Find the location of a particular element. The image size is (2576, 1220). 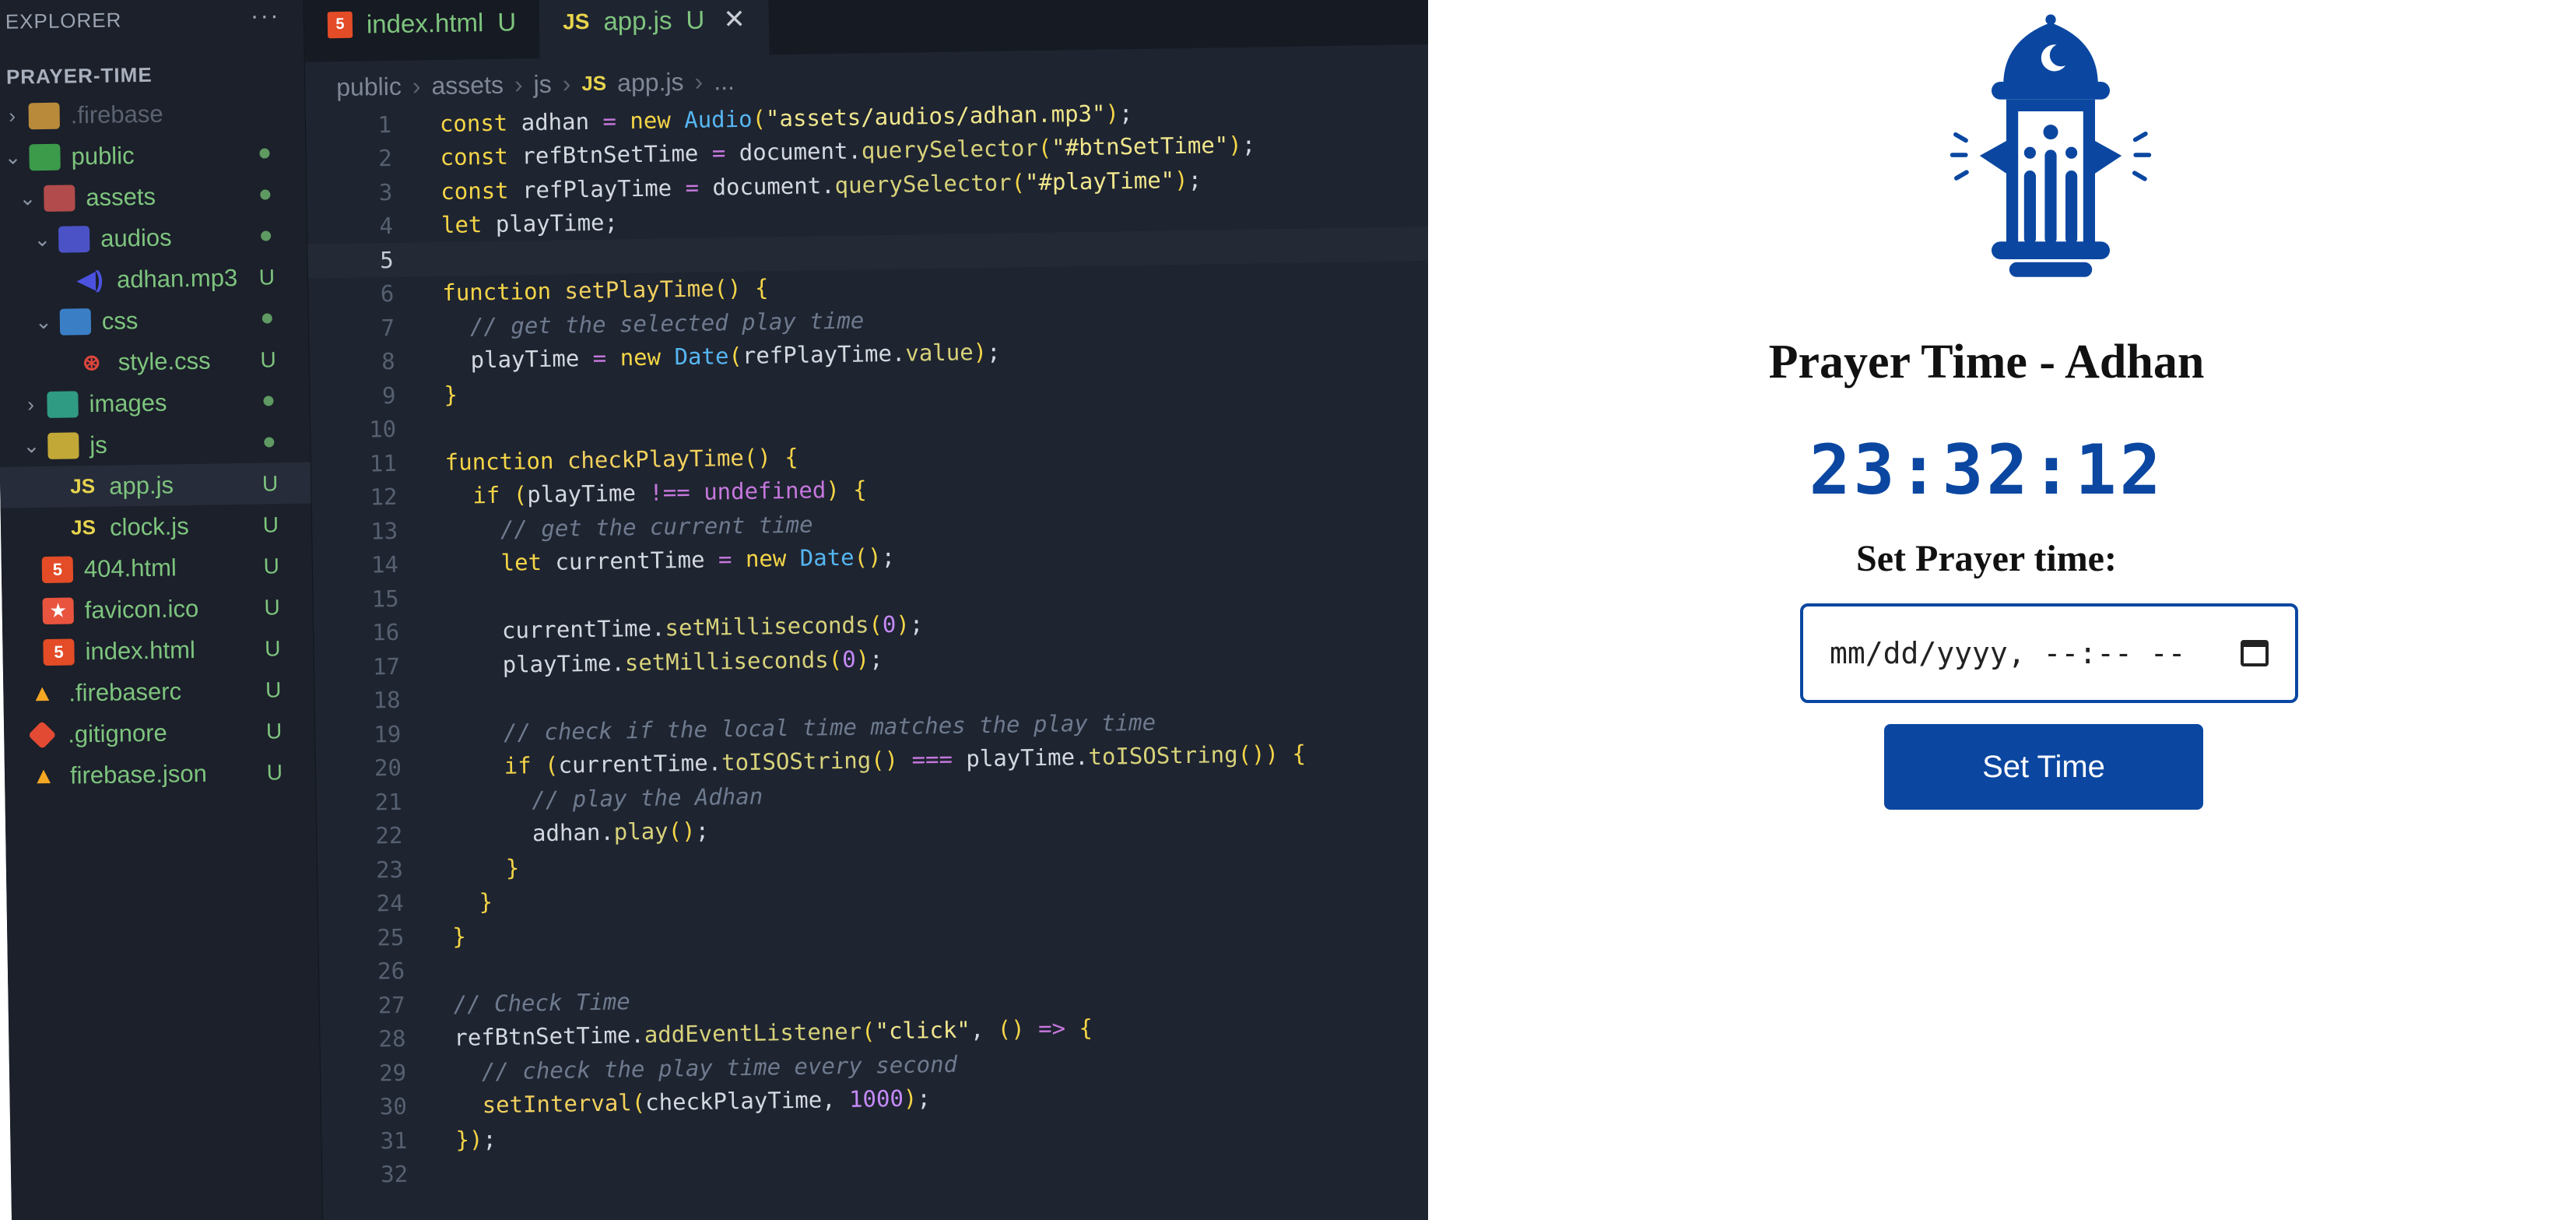

project-title: PRAYER-TIME is located at coordinates (152, 71).